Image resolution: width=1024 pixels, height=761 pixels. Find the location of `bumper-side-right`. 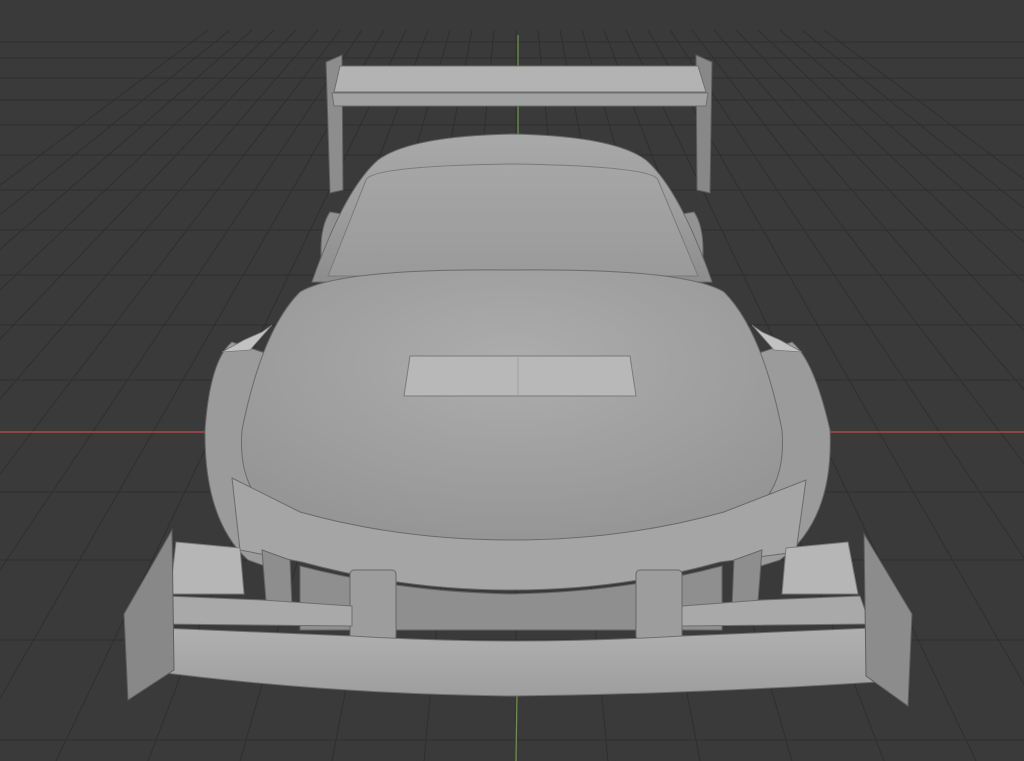

bumper-side-right is located at coordinates (747, 579).